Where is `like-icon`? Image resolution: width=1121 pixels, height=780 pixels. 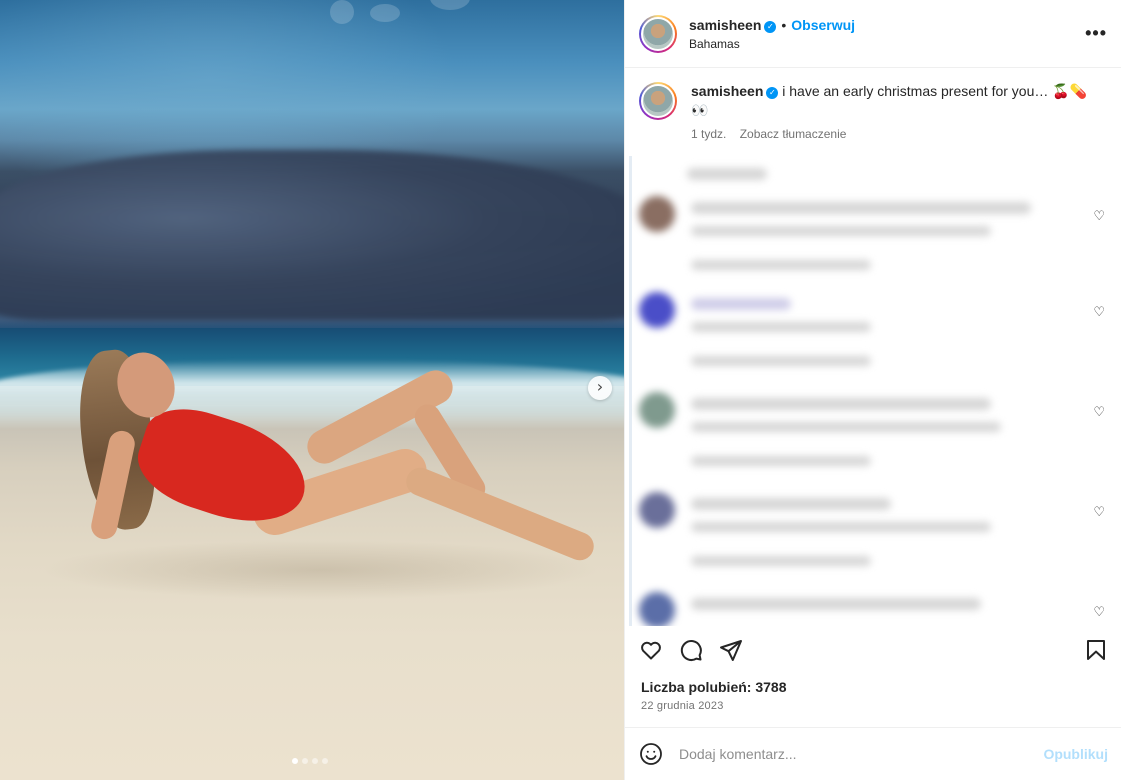 like-icon is located at coordinates (651, 650).